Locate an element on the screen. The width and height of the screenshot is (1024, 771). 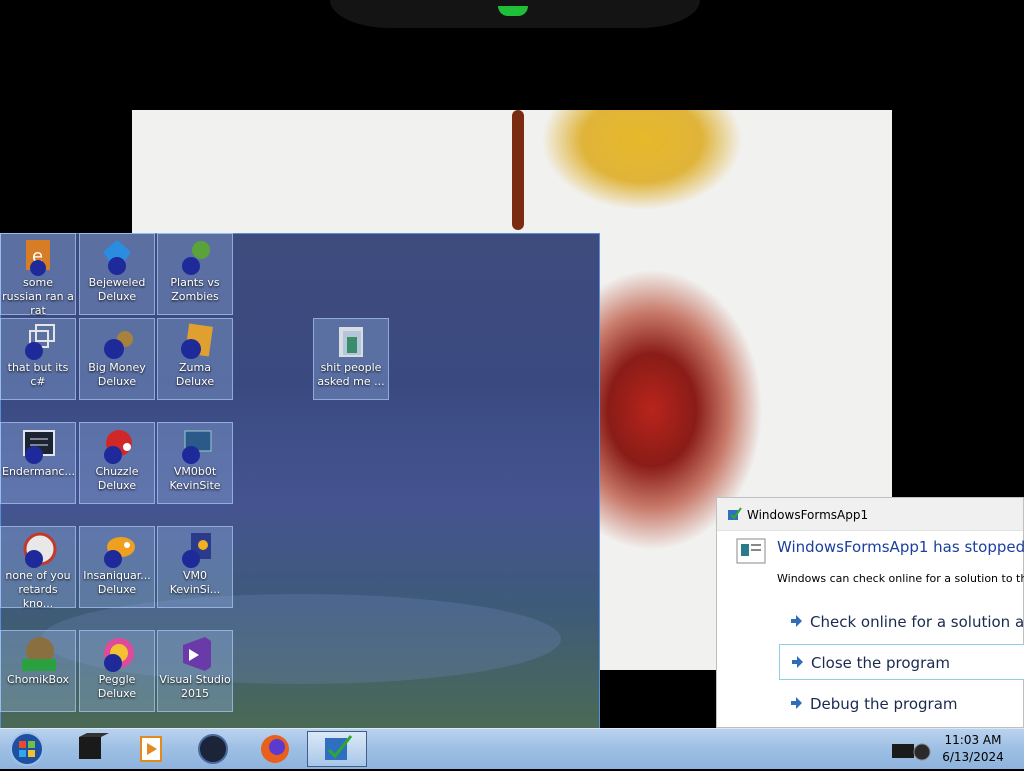
check-online-option: Check online for a solution and is located at coordinates (901, 622).